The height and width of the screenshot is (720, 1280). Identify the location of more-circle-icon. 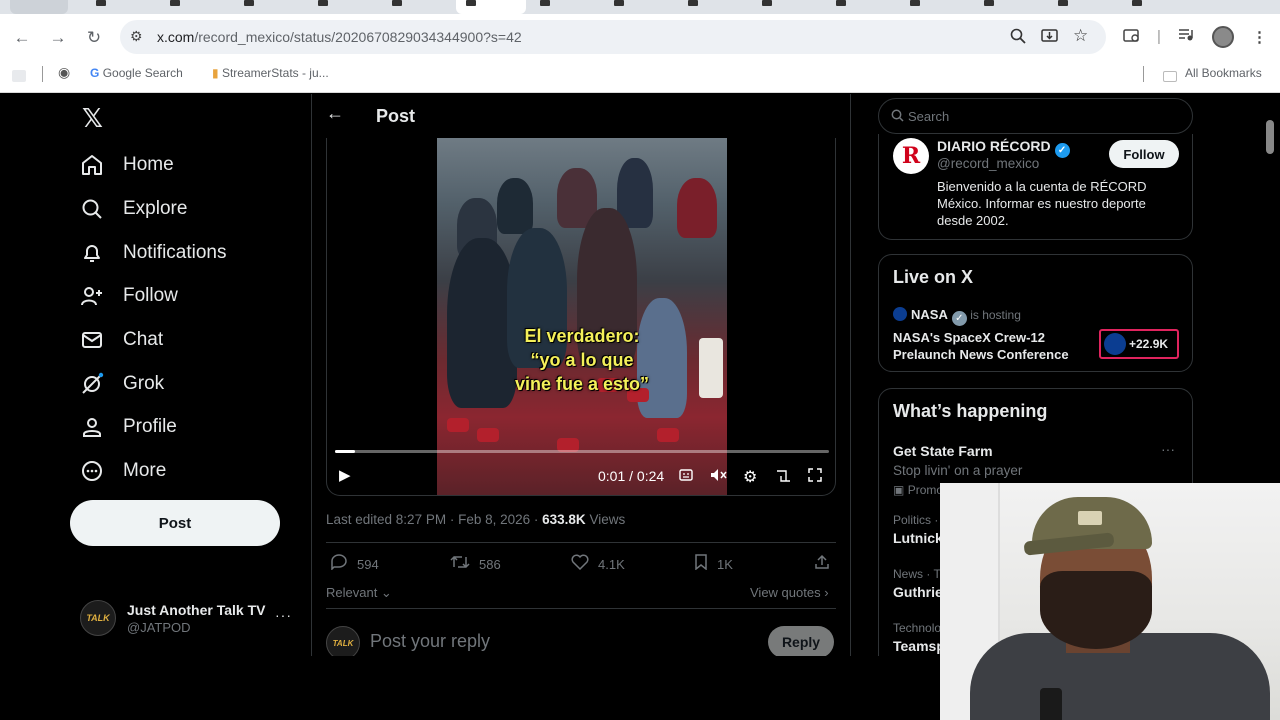
(92, 471).